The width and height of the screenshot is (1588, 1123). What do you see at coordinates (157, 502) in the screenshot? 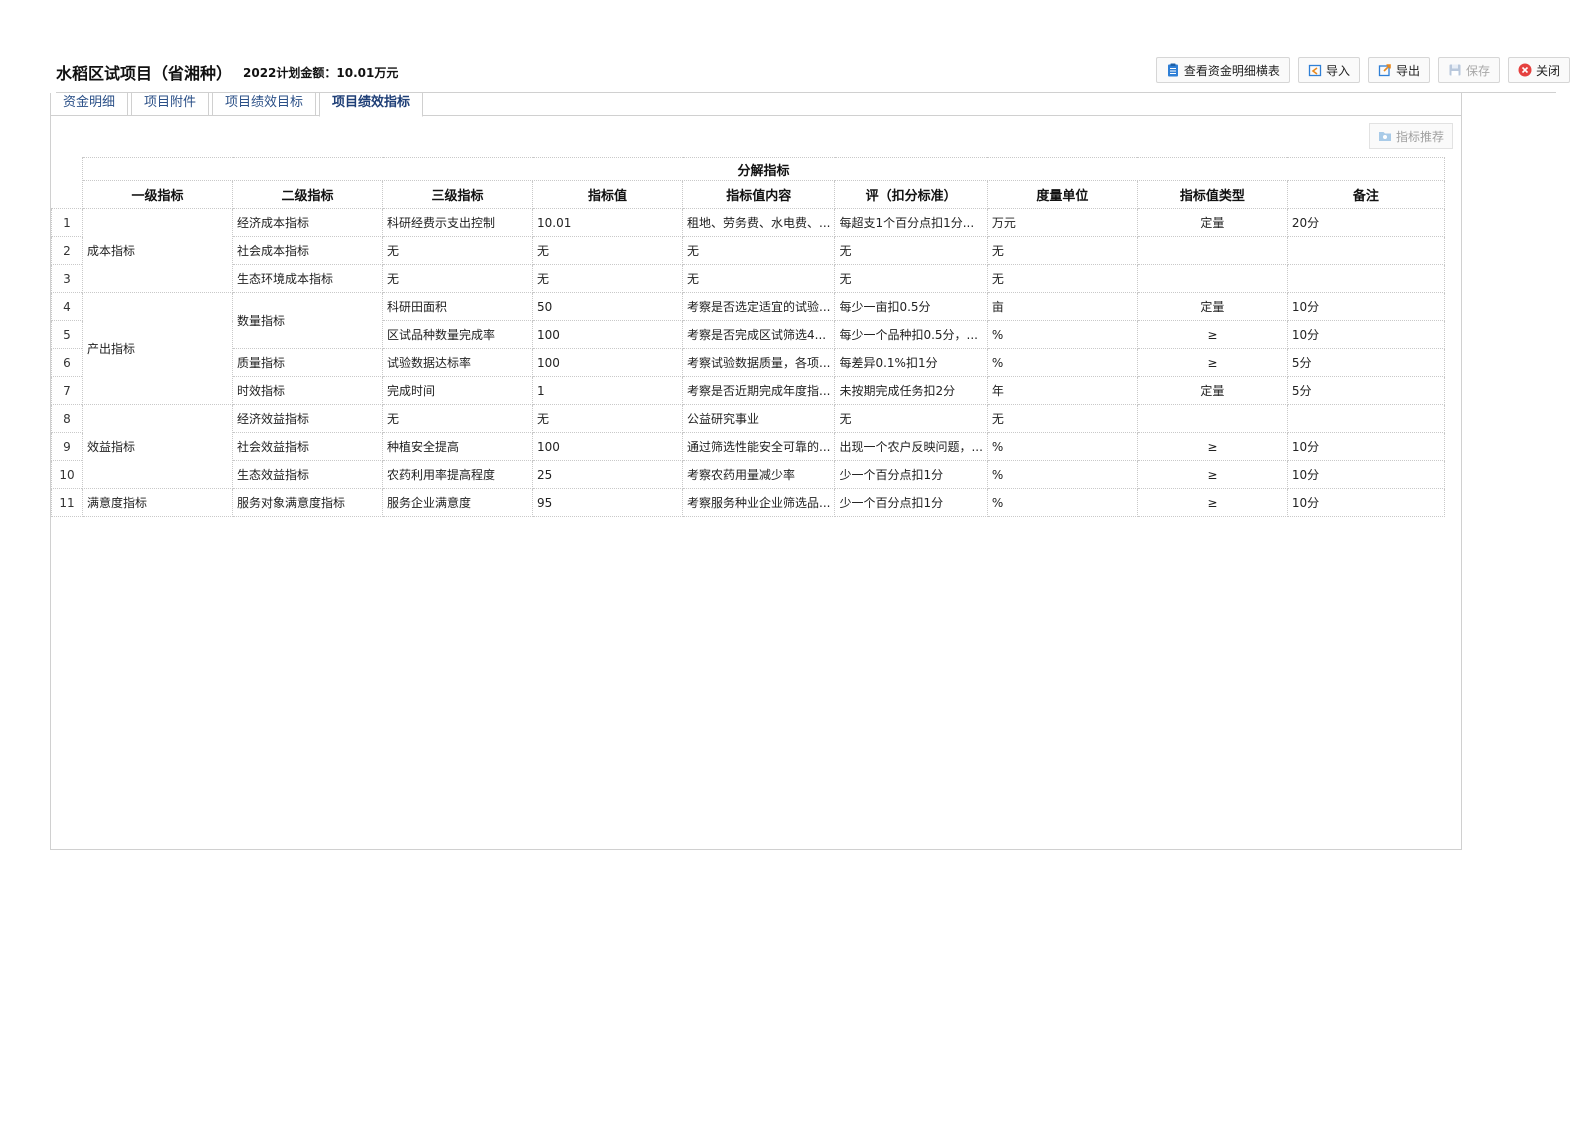
I see `level1-cell: 满意度指标` at bounding box center [157, 502].